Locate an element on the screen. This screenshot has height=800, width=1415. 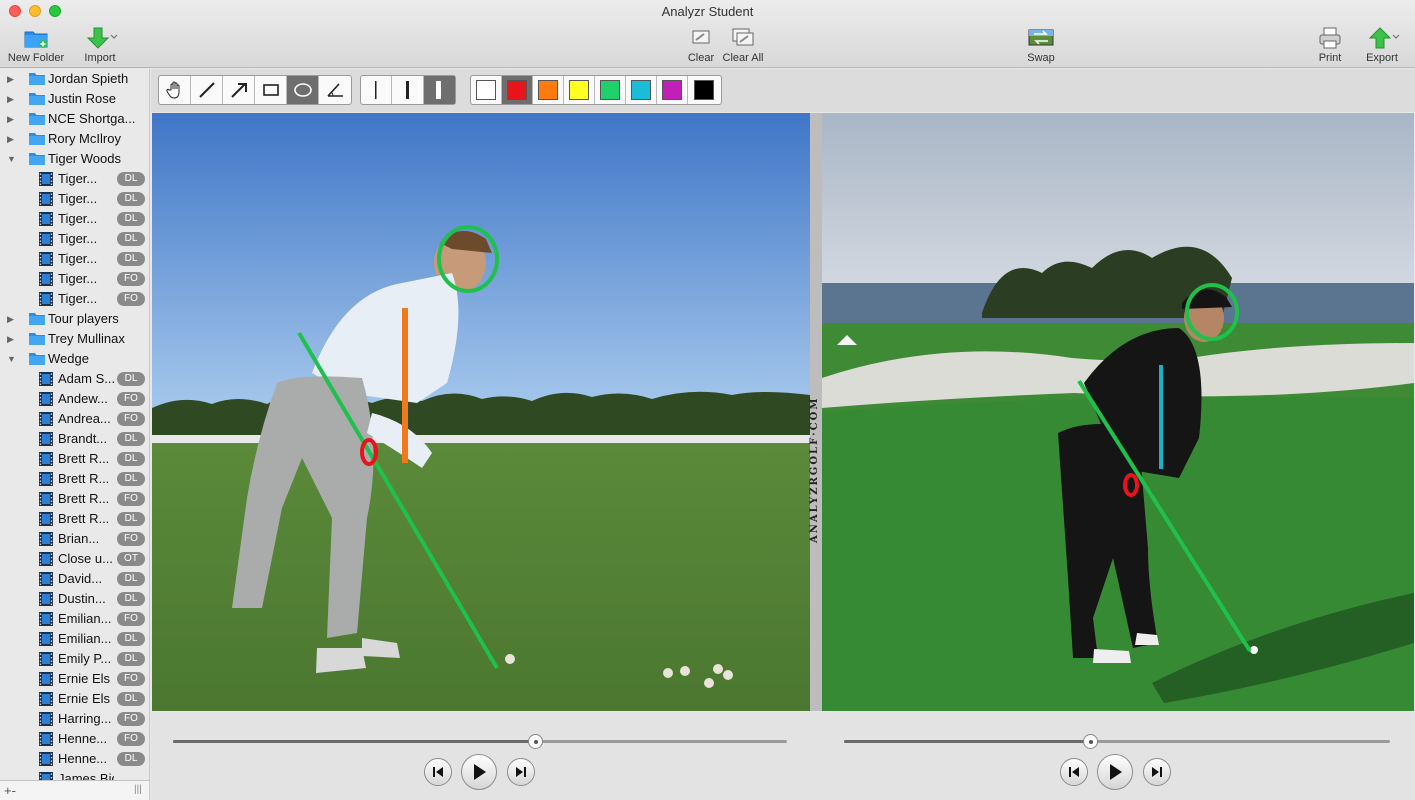
right-play-button is located at coordinates (1115, 772).